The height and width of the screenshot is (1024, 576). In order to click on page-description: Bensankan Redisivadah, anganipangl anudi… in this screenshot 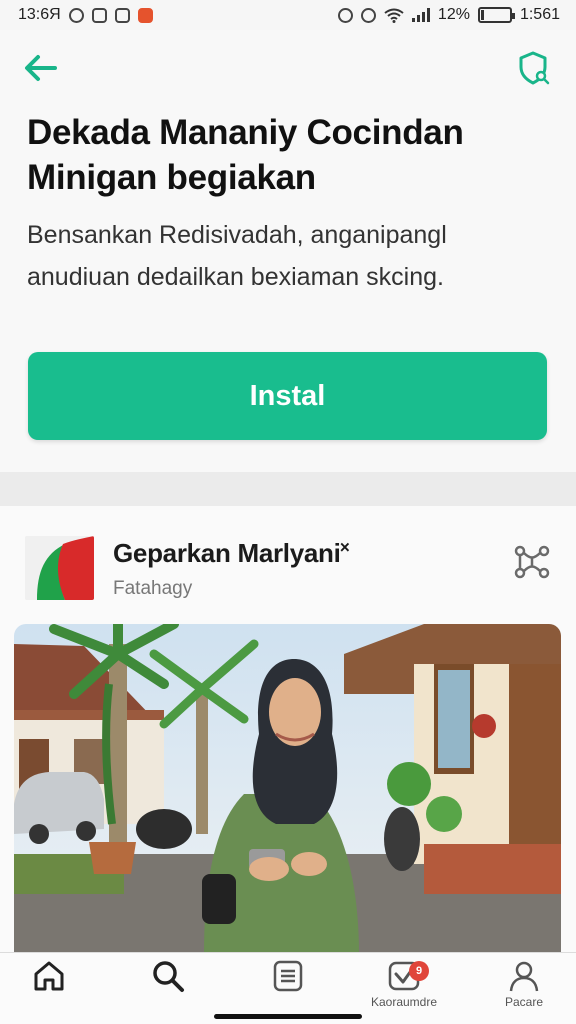, I will do `click(237, 256)`.